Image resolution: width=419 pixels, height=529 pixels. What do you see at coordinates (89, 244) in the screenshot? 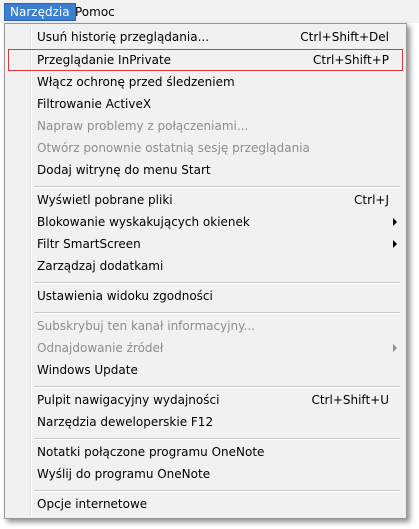
I see `menu-item-label: Filtr SmartScreen` at bounding box center [89, 244].